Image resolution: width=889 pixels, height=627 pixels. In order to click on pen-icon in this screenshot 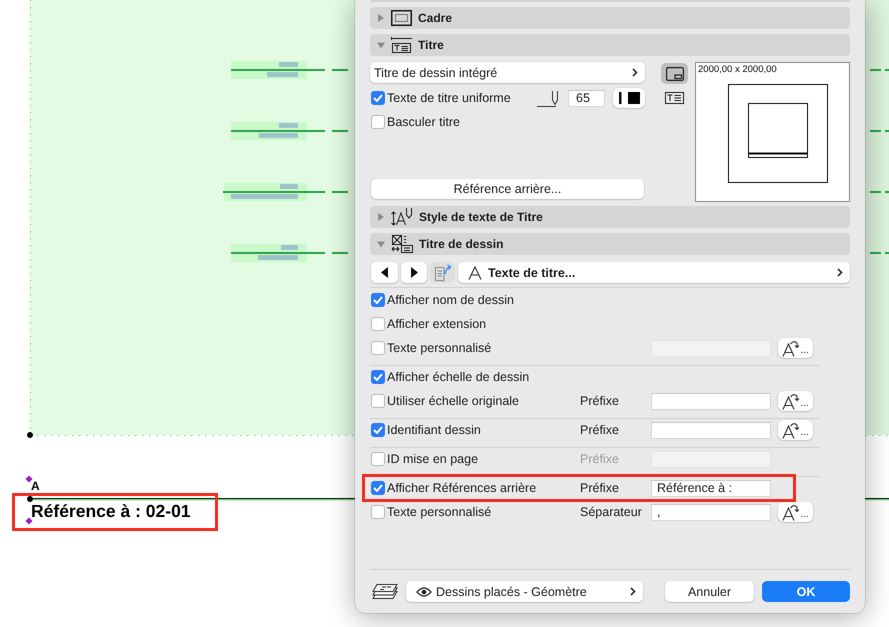, I will do `click(549, 98)`.